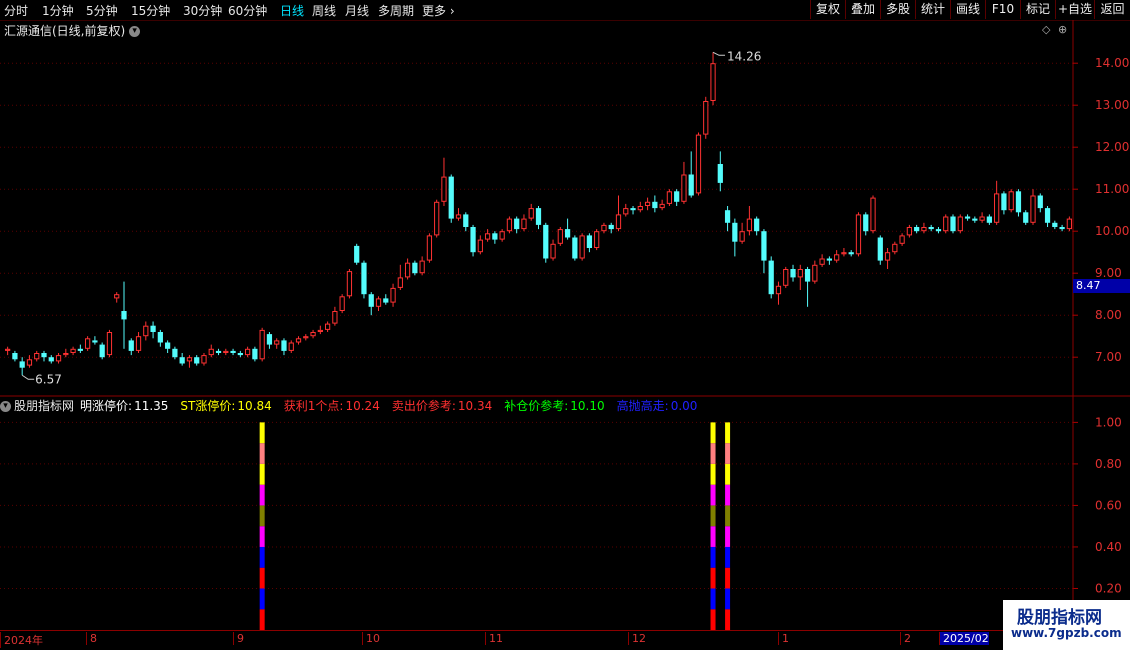  I want to click on watermark-logo: 股朋指标网 www.7gpzb.com, so click(1066, 625).